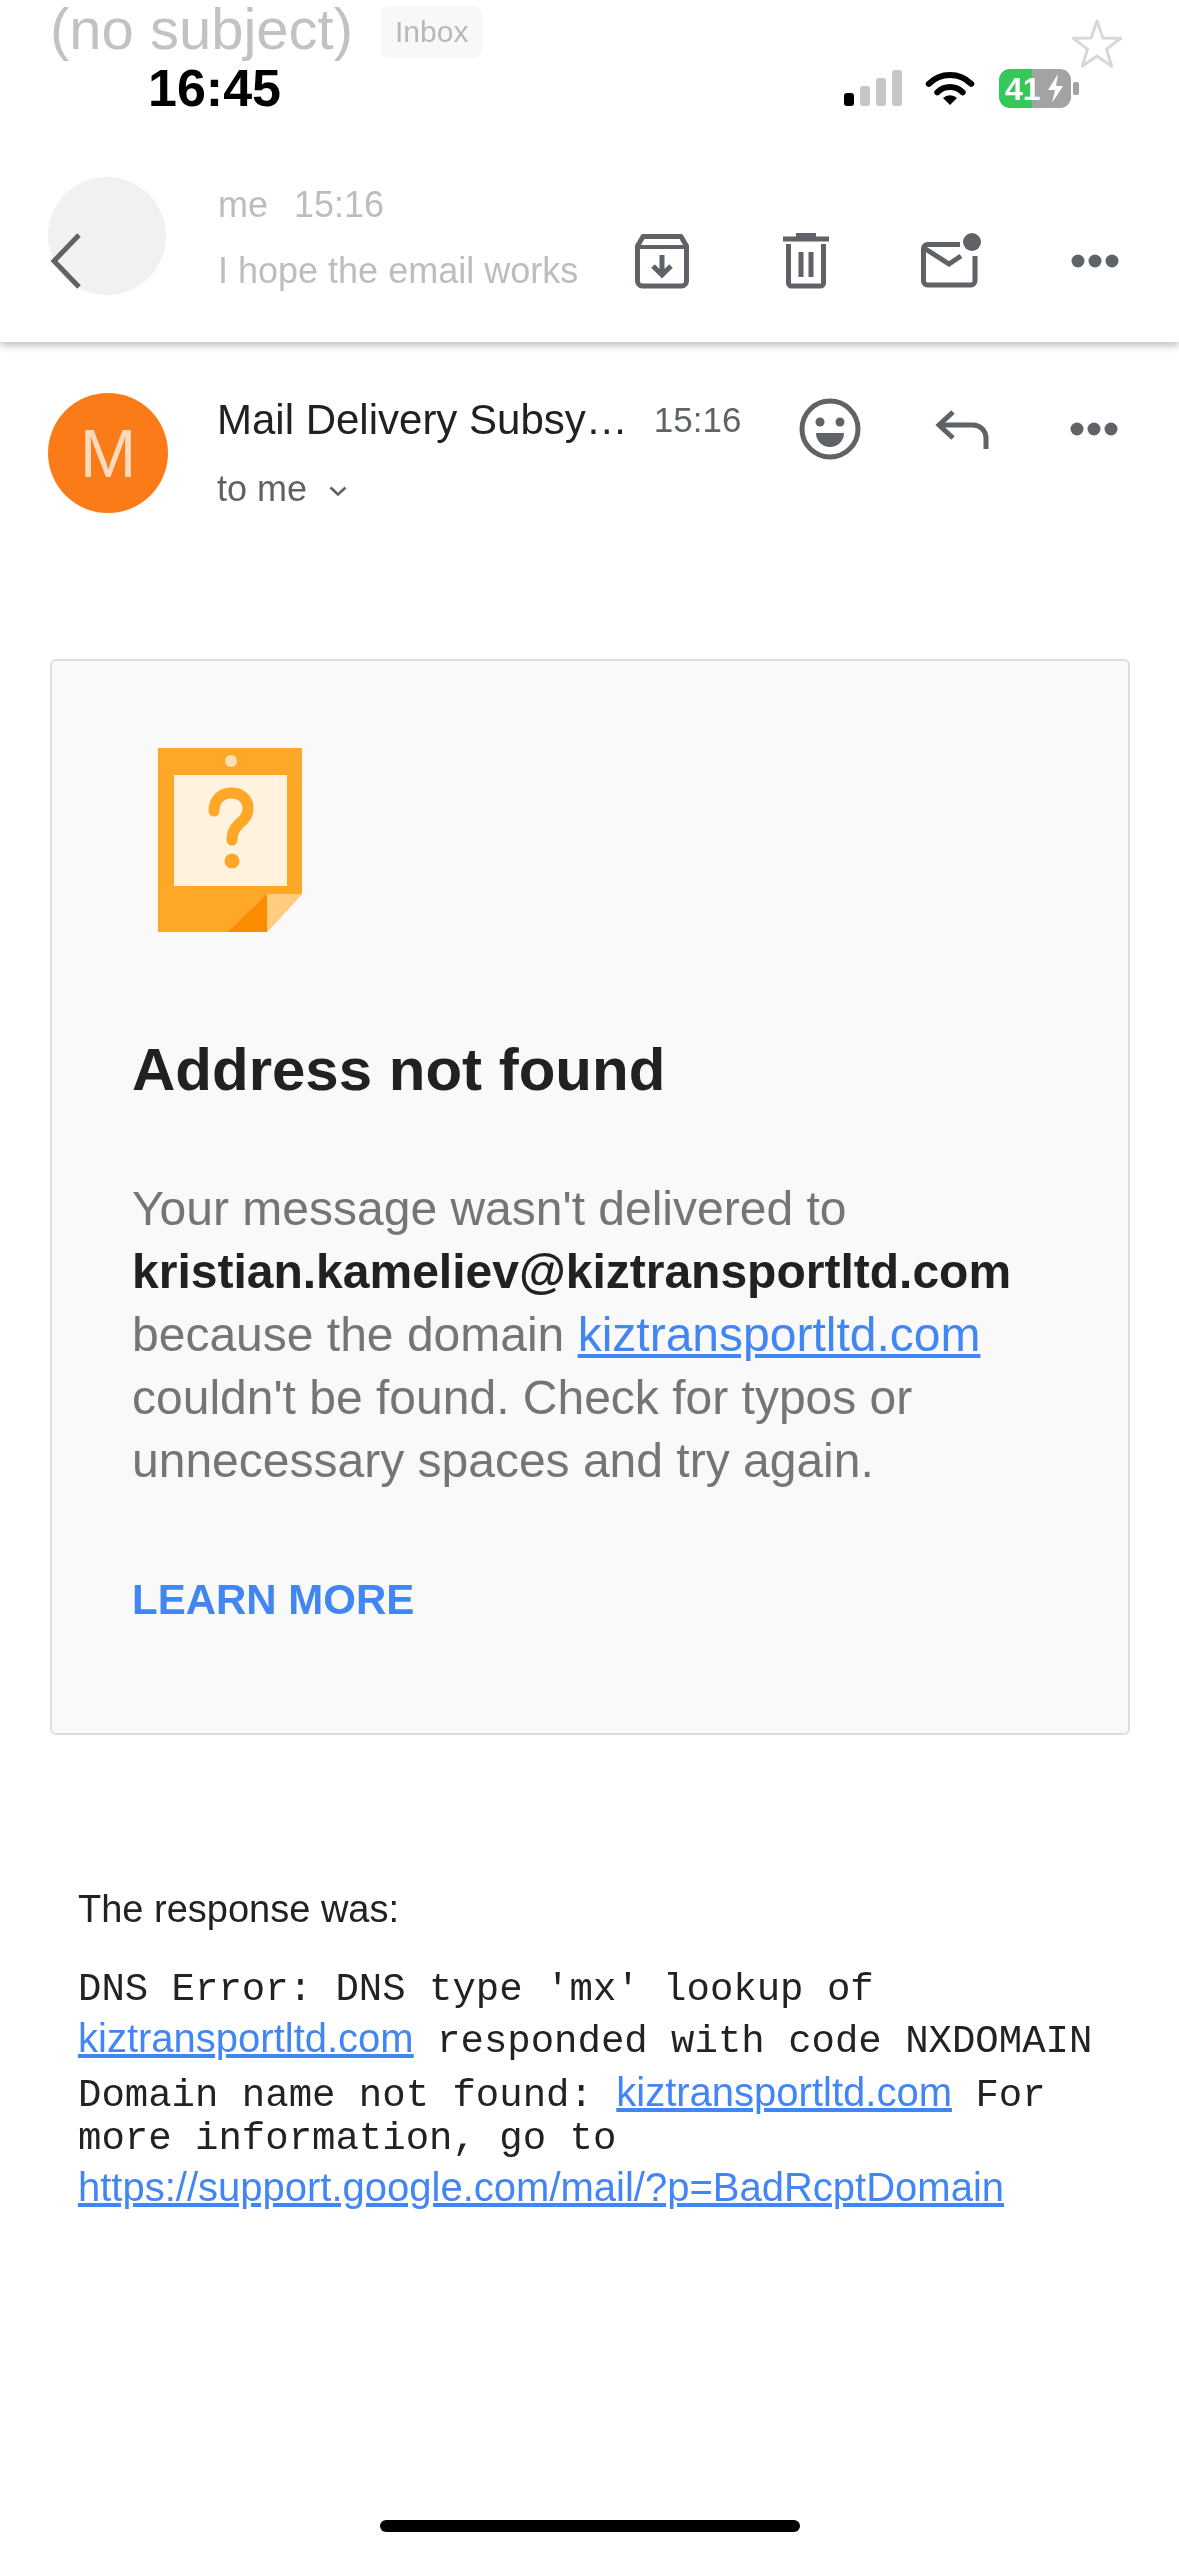 This screenshot has height=2556, width=1179. What do you see at coordinates (243, 205) in the screenshot?
I see `sender-name: me` at bounding box center [243, 205].